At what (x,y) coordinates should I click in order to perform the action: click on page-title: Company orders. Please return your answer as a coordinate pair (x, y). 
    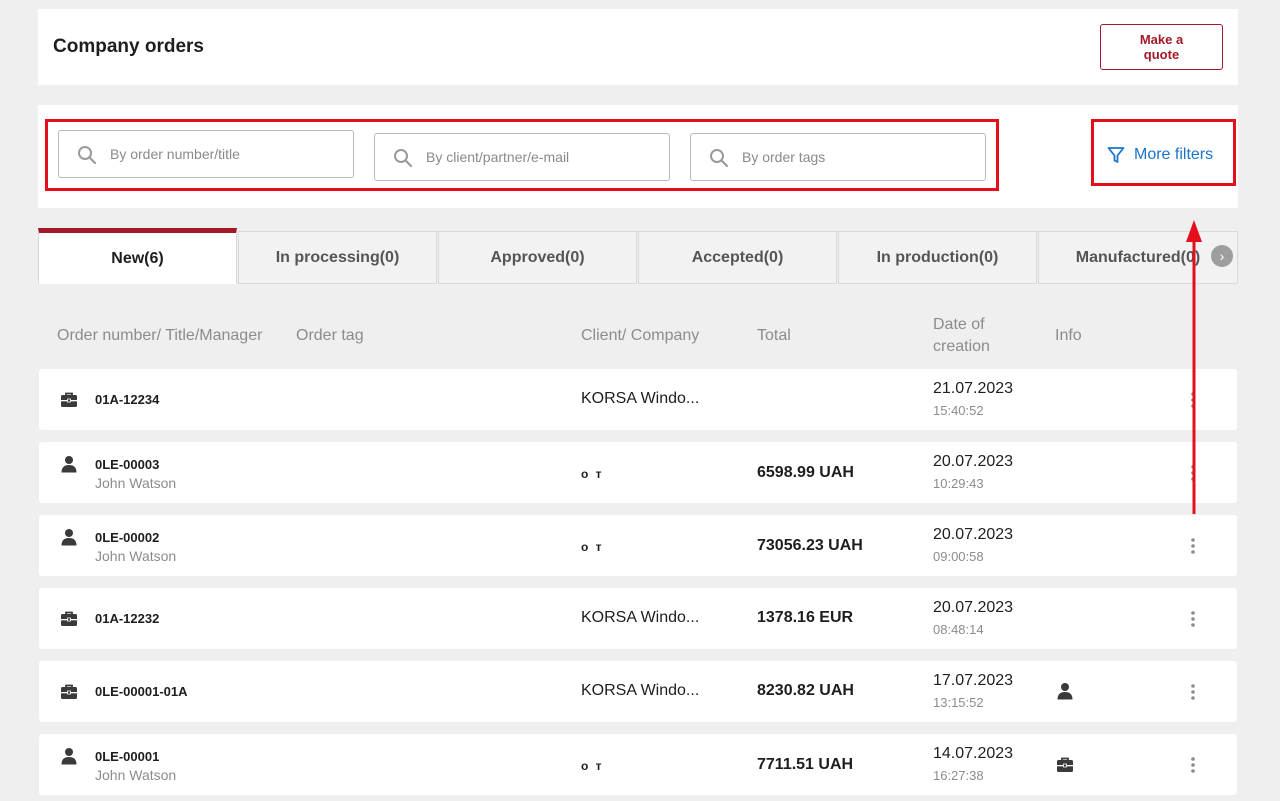
    Looking at the image, I should click on (128, 46).